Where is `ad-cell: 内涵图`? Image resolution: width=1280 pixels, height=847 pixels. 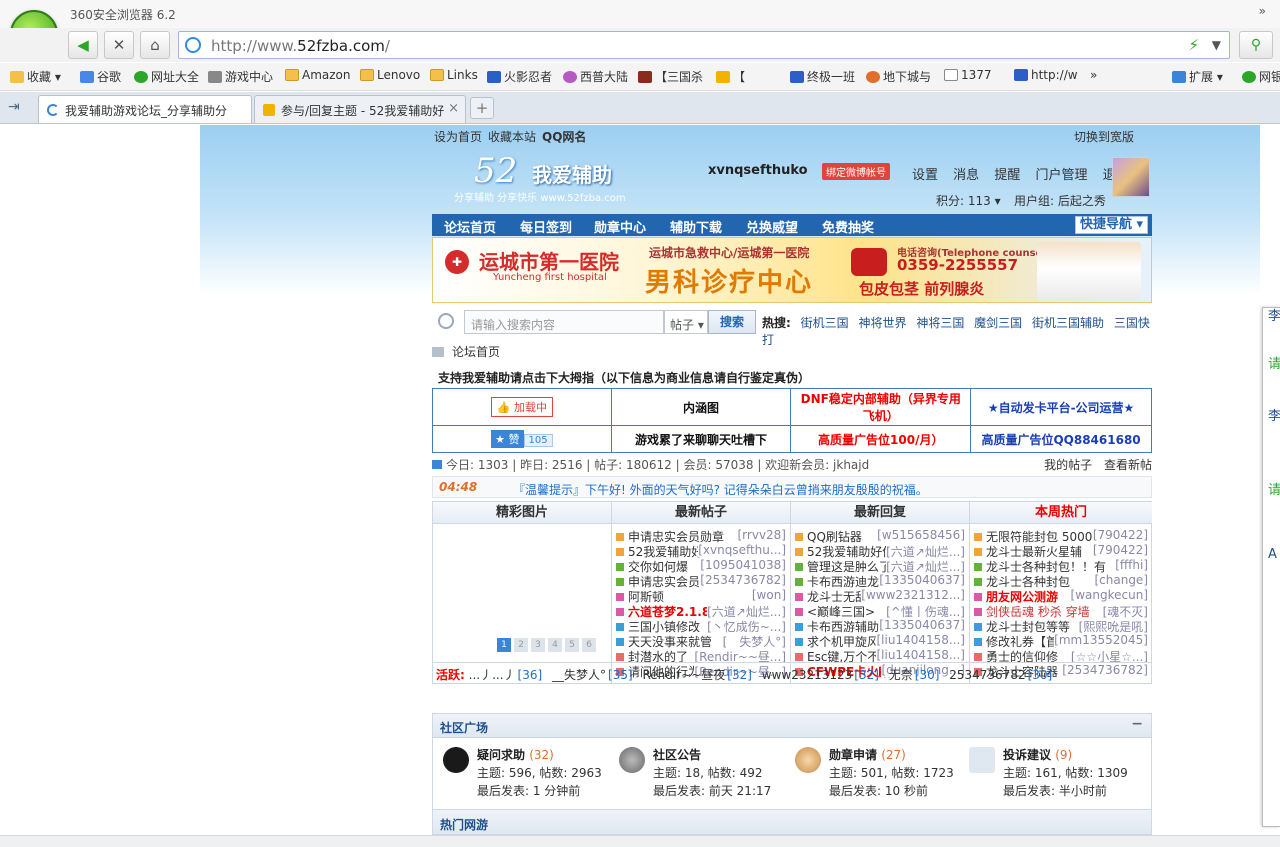 ad-cell: 内涵图 is located at coordinates (701, 407).